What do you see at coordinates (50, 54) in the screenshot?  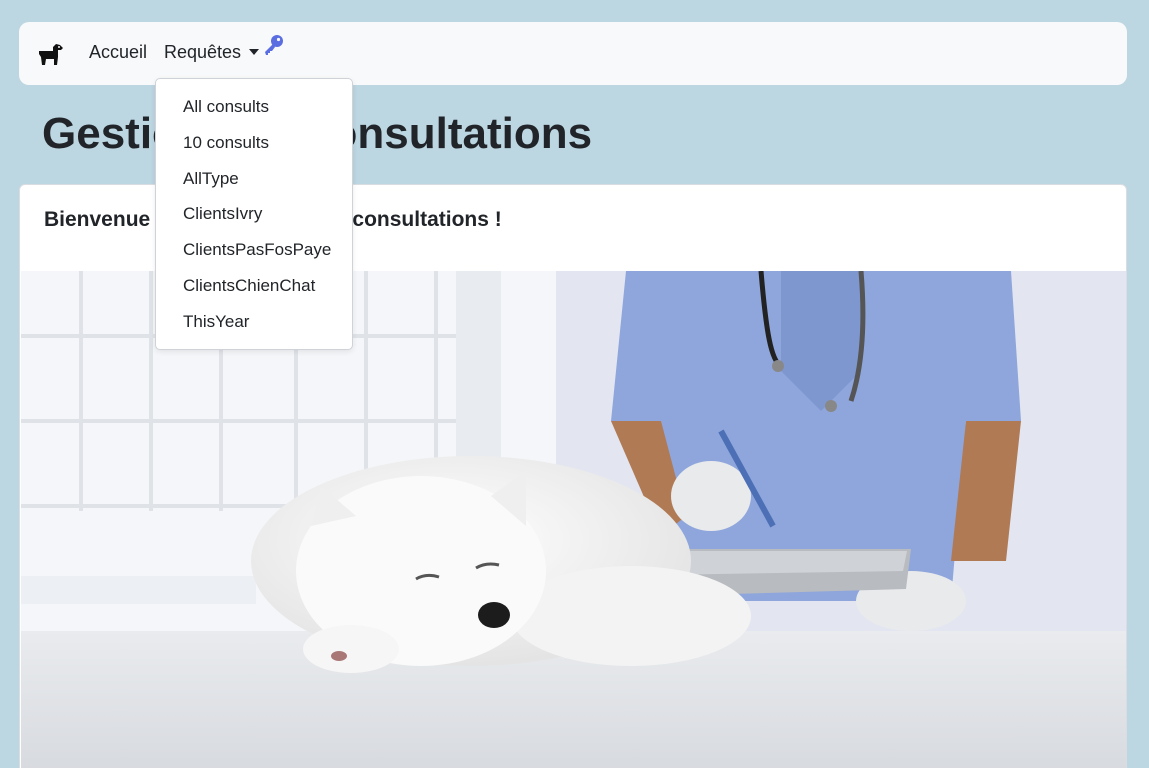 I see `dog-icon` at bounding box center [50, 54].